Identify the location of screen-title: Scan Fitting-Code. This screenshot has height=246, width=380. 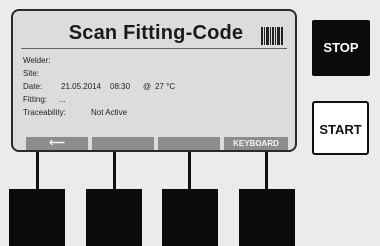
(156, 33).